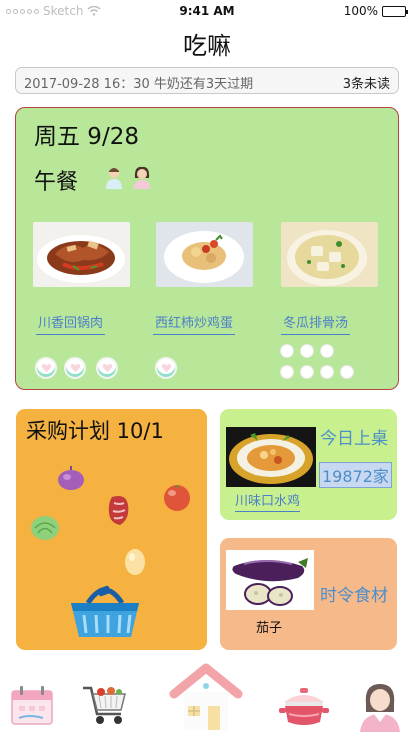 This screenshot has width=414, height=736. I want to click on tomato-egg-photo, so click(204, 254).